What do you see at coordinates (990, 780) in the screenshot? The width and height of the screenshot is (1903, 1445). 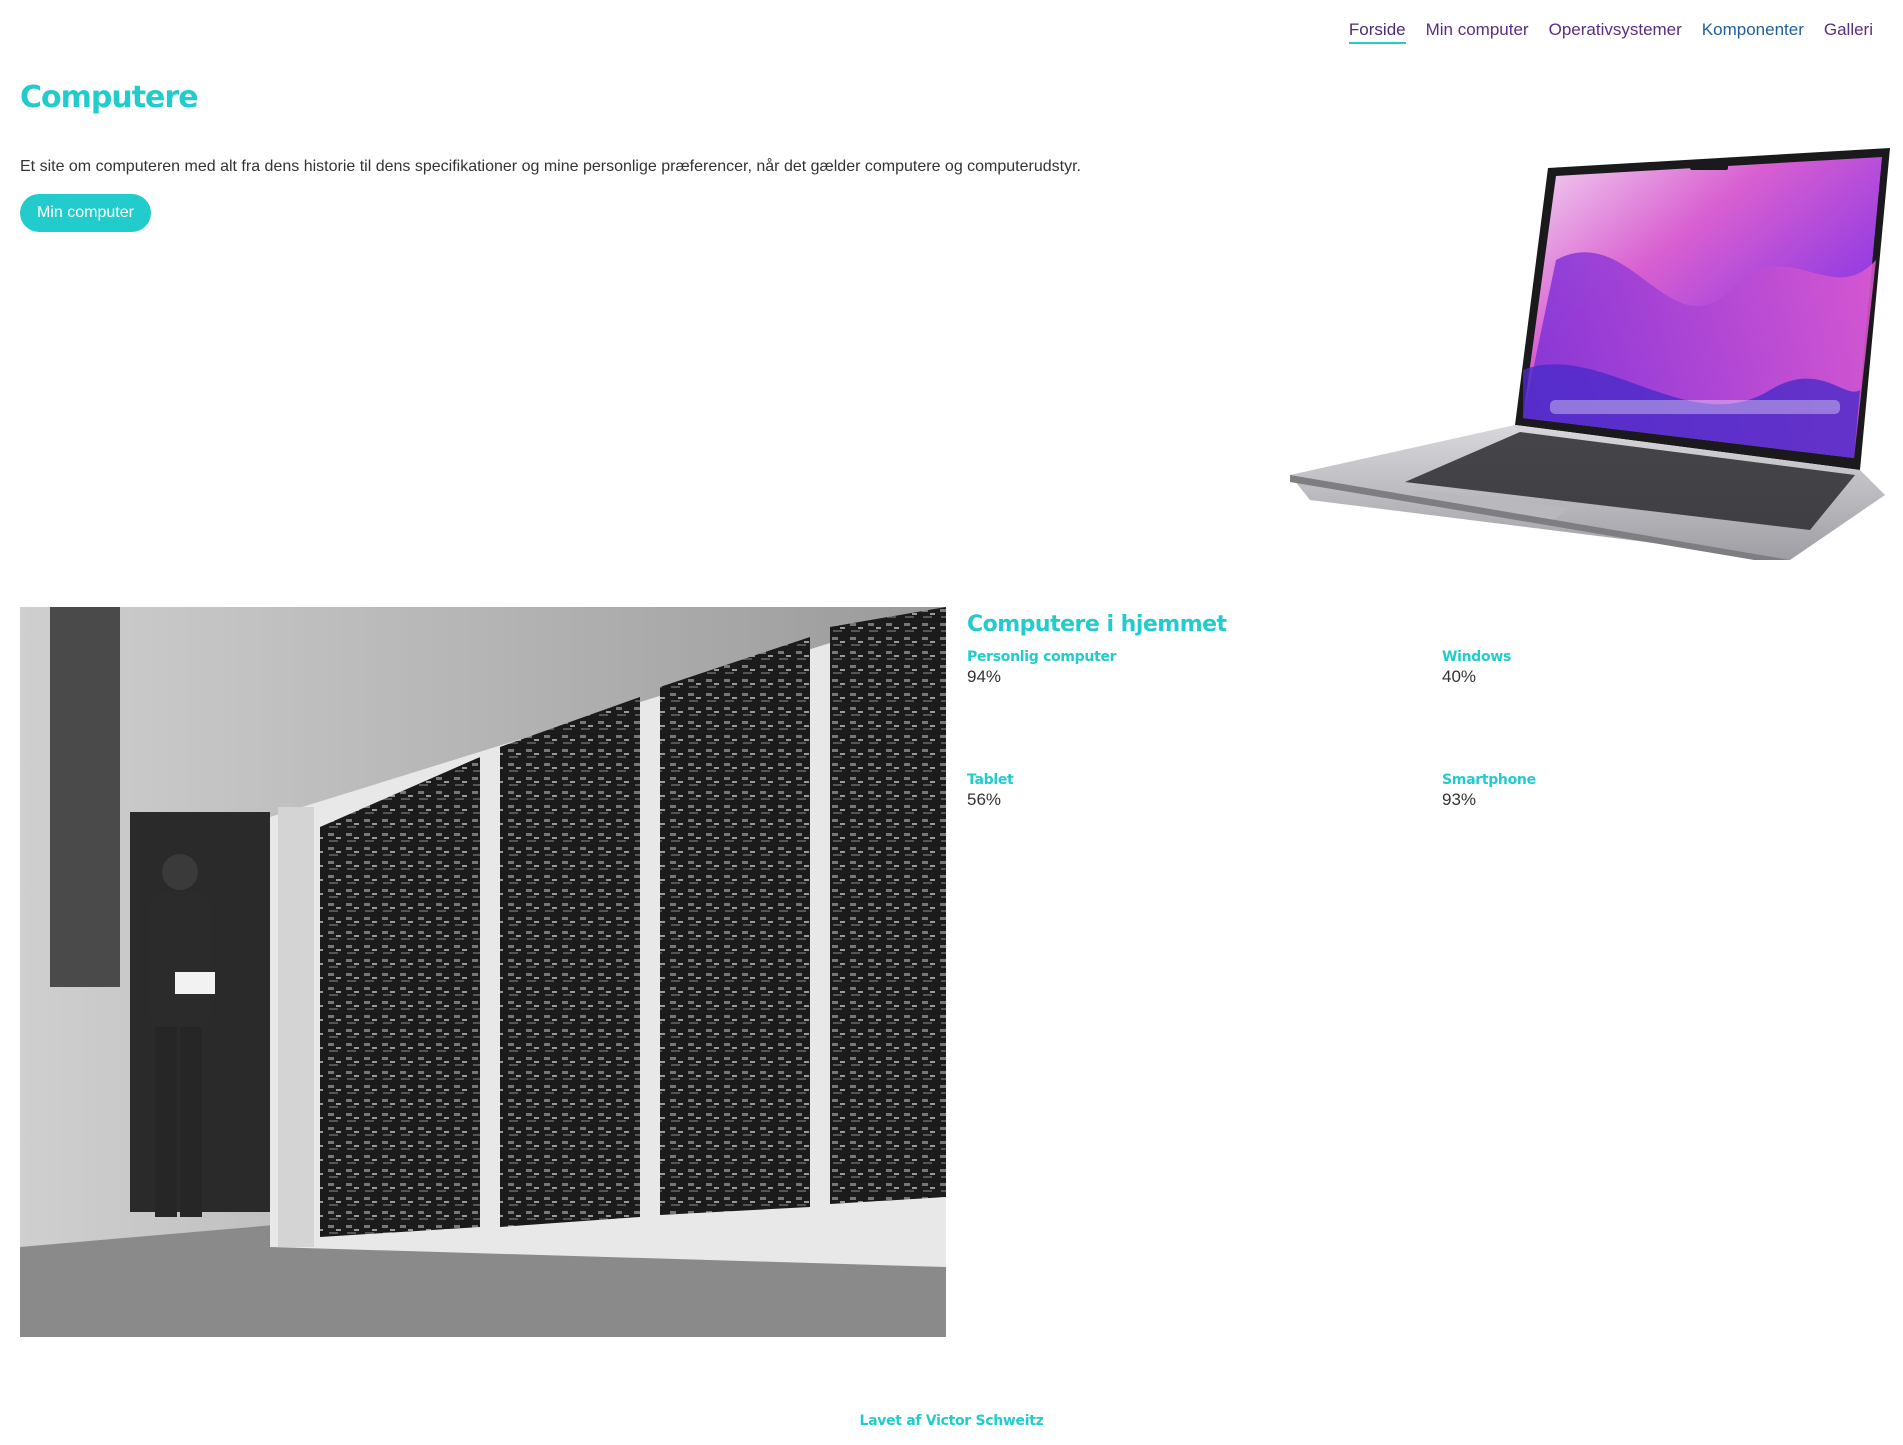 I see `stat-label: Tablet` at bounding box center [990, 780].